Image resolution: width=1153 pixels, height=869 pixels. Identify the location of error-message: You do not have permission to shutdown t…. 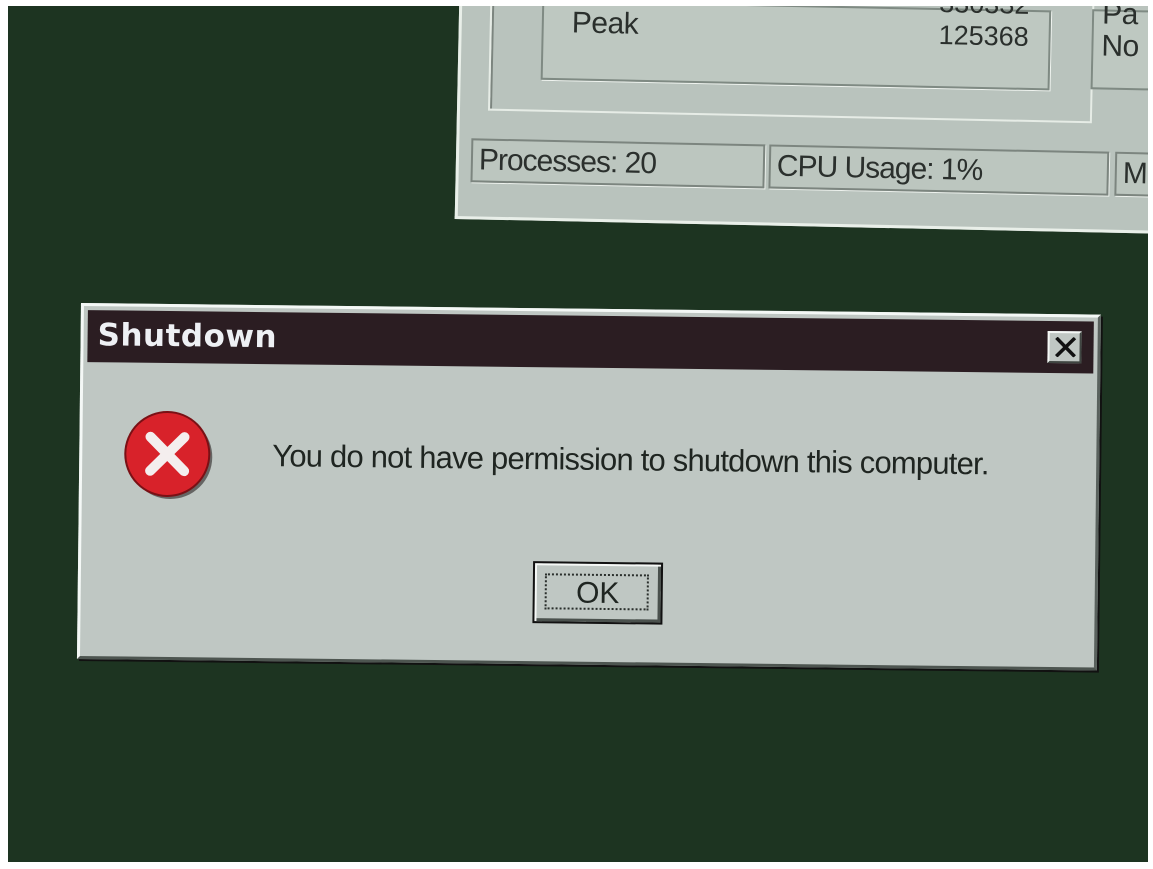
(630, 460).